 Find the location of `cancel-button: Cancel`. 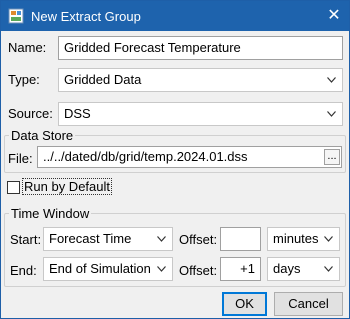

cancel-button: Cancel is located at coordinates (308, 304).